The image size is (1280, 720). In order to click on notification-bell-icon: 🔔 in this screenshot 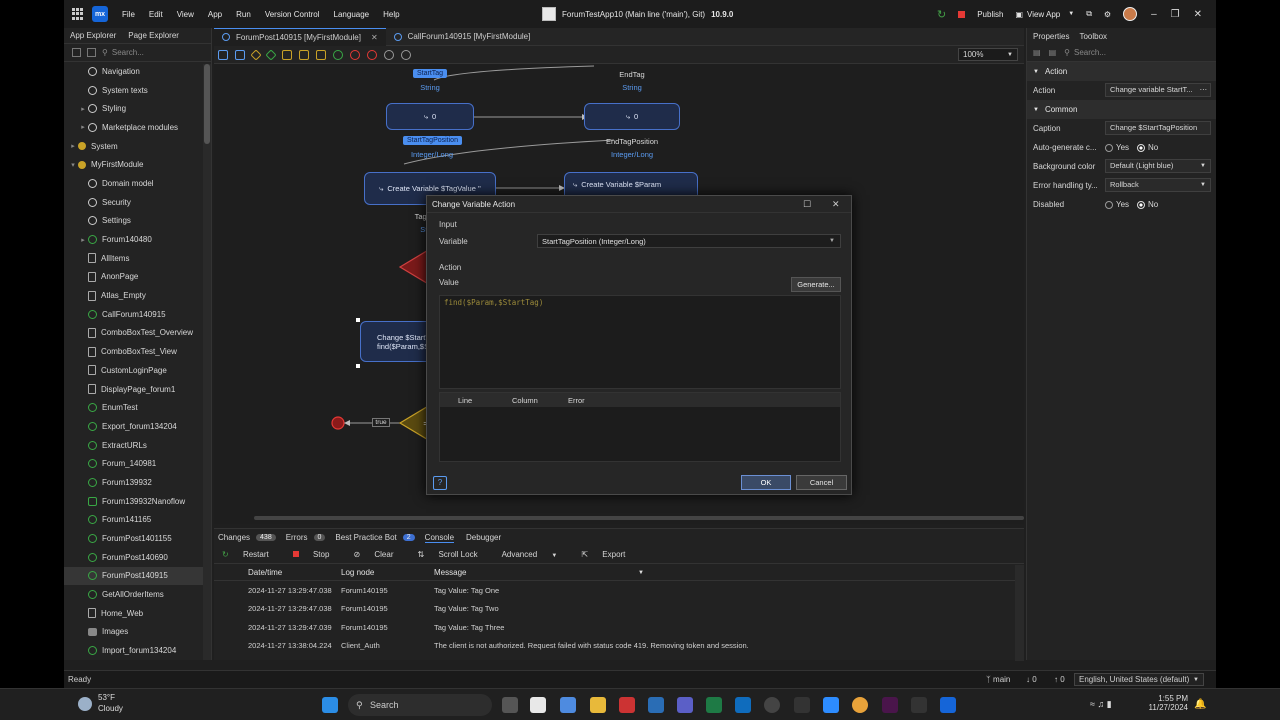, I will do `click(1200, 704)`.